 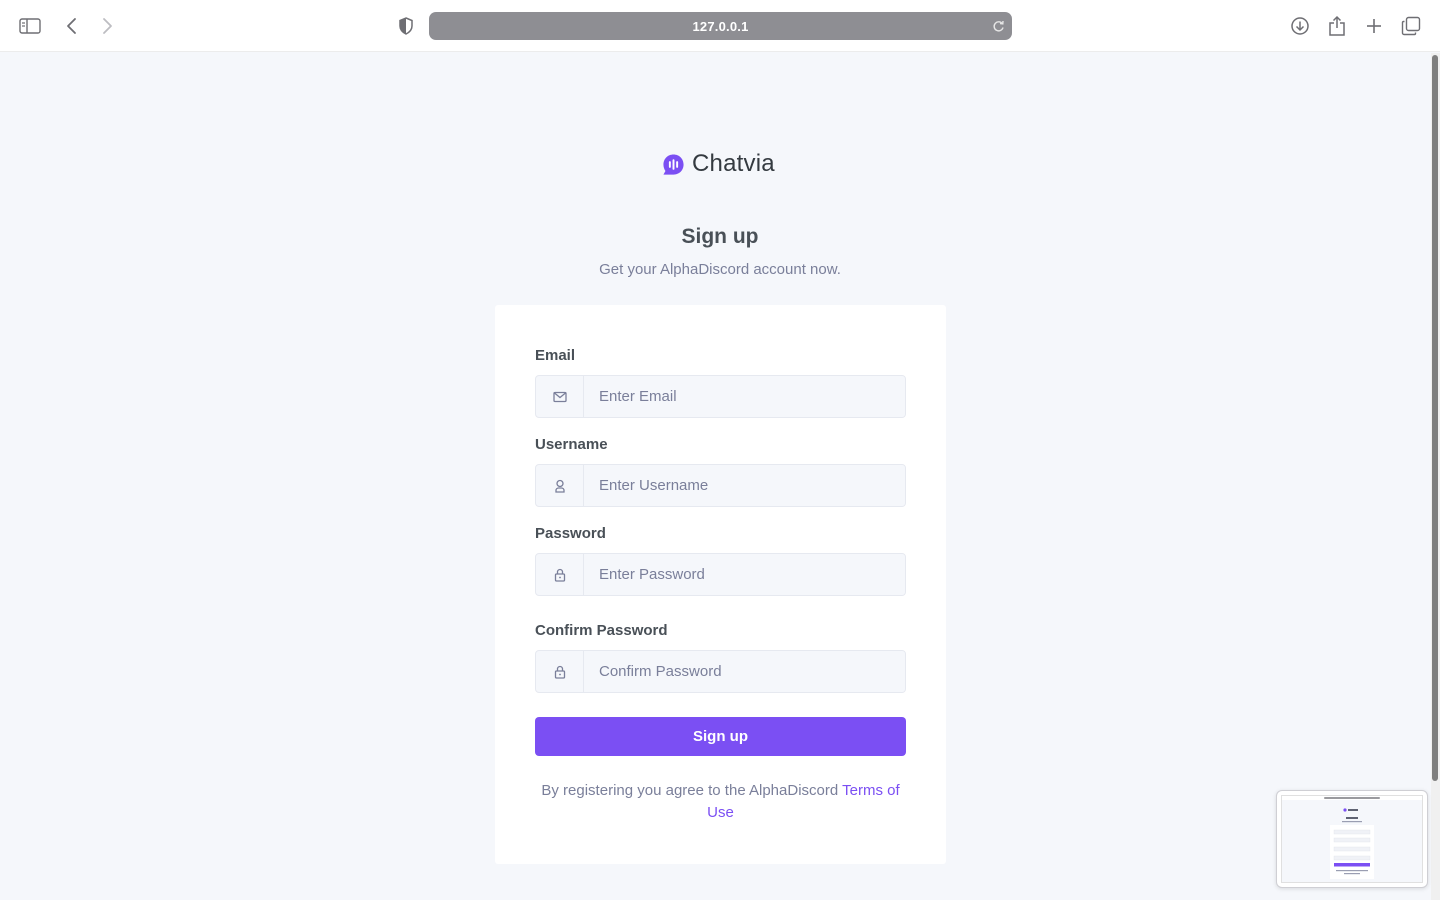 What do you see at coordinates (744, 671) in the screenshot?
I see `confirm-password-field` at bounding box center [744, 671].